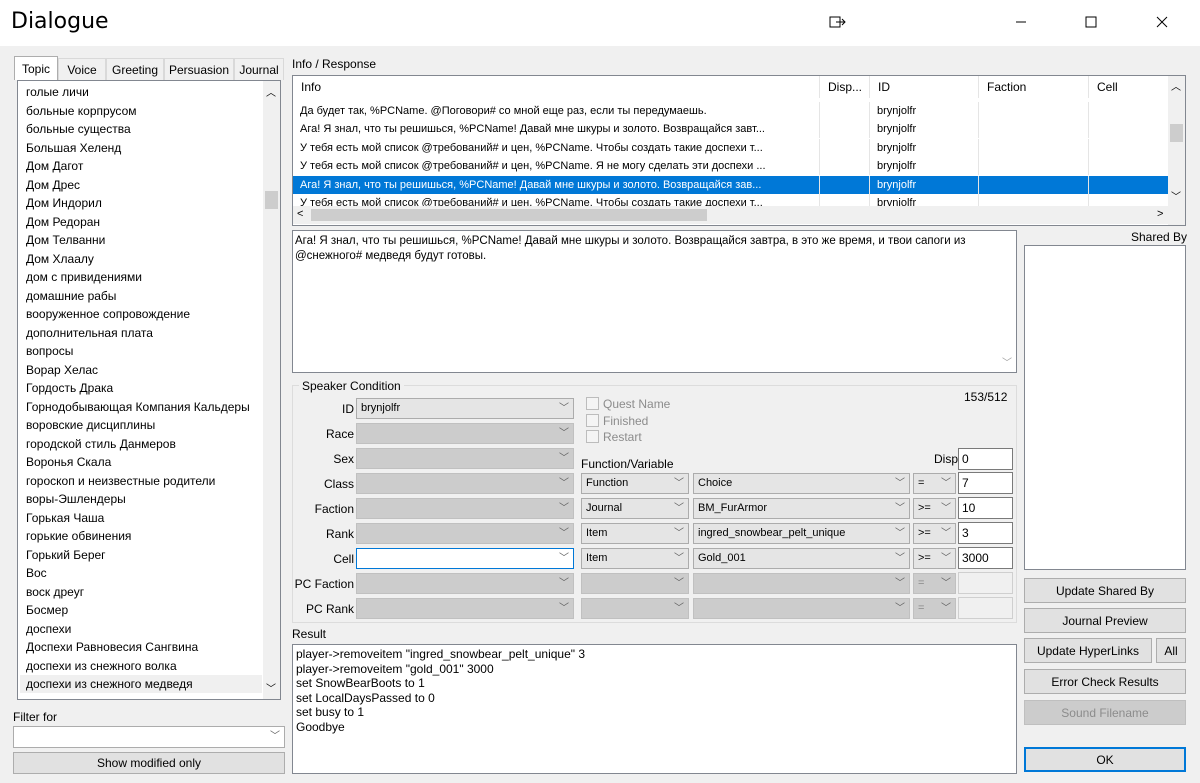 Image resolution: width=1200 pixels, height=783 pixels. What do you see at coordinates (62, 370) in the screenshot?
I see `topic-list-item: Ворар Хелас` at bounding box center [62, 370].